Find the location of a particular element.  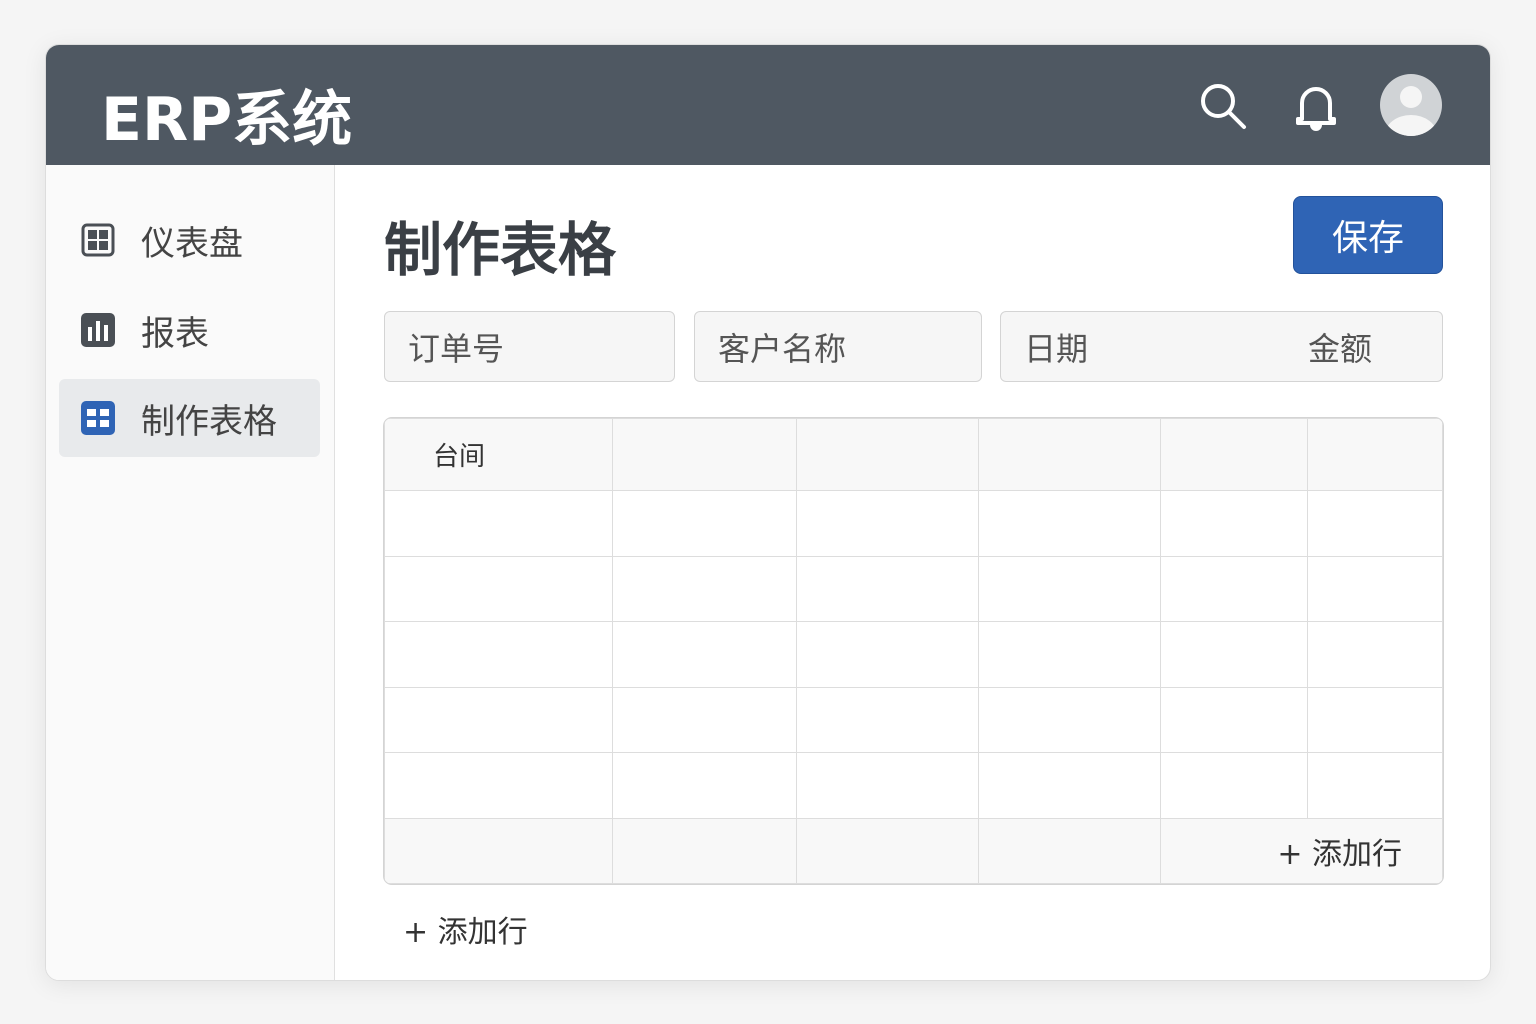

customer-name-field: 客户名称 is located at coordinates (838, 346).